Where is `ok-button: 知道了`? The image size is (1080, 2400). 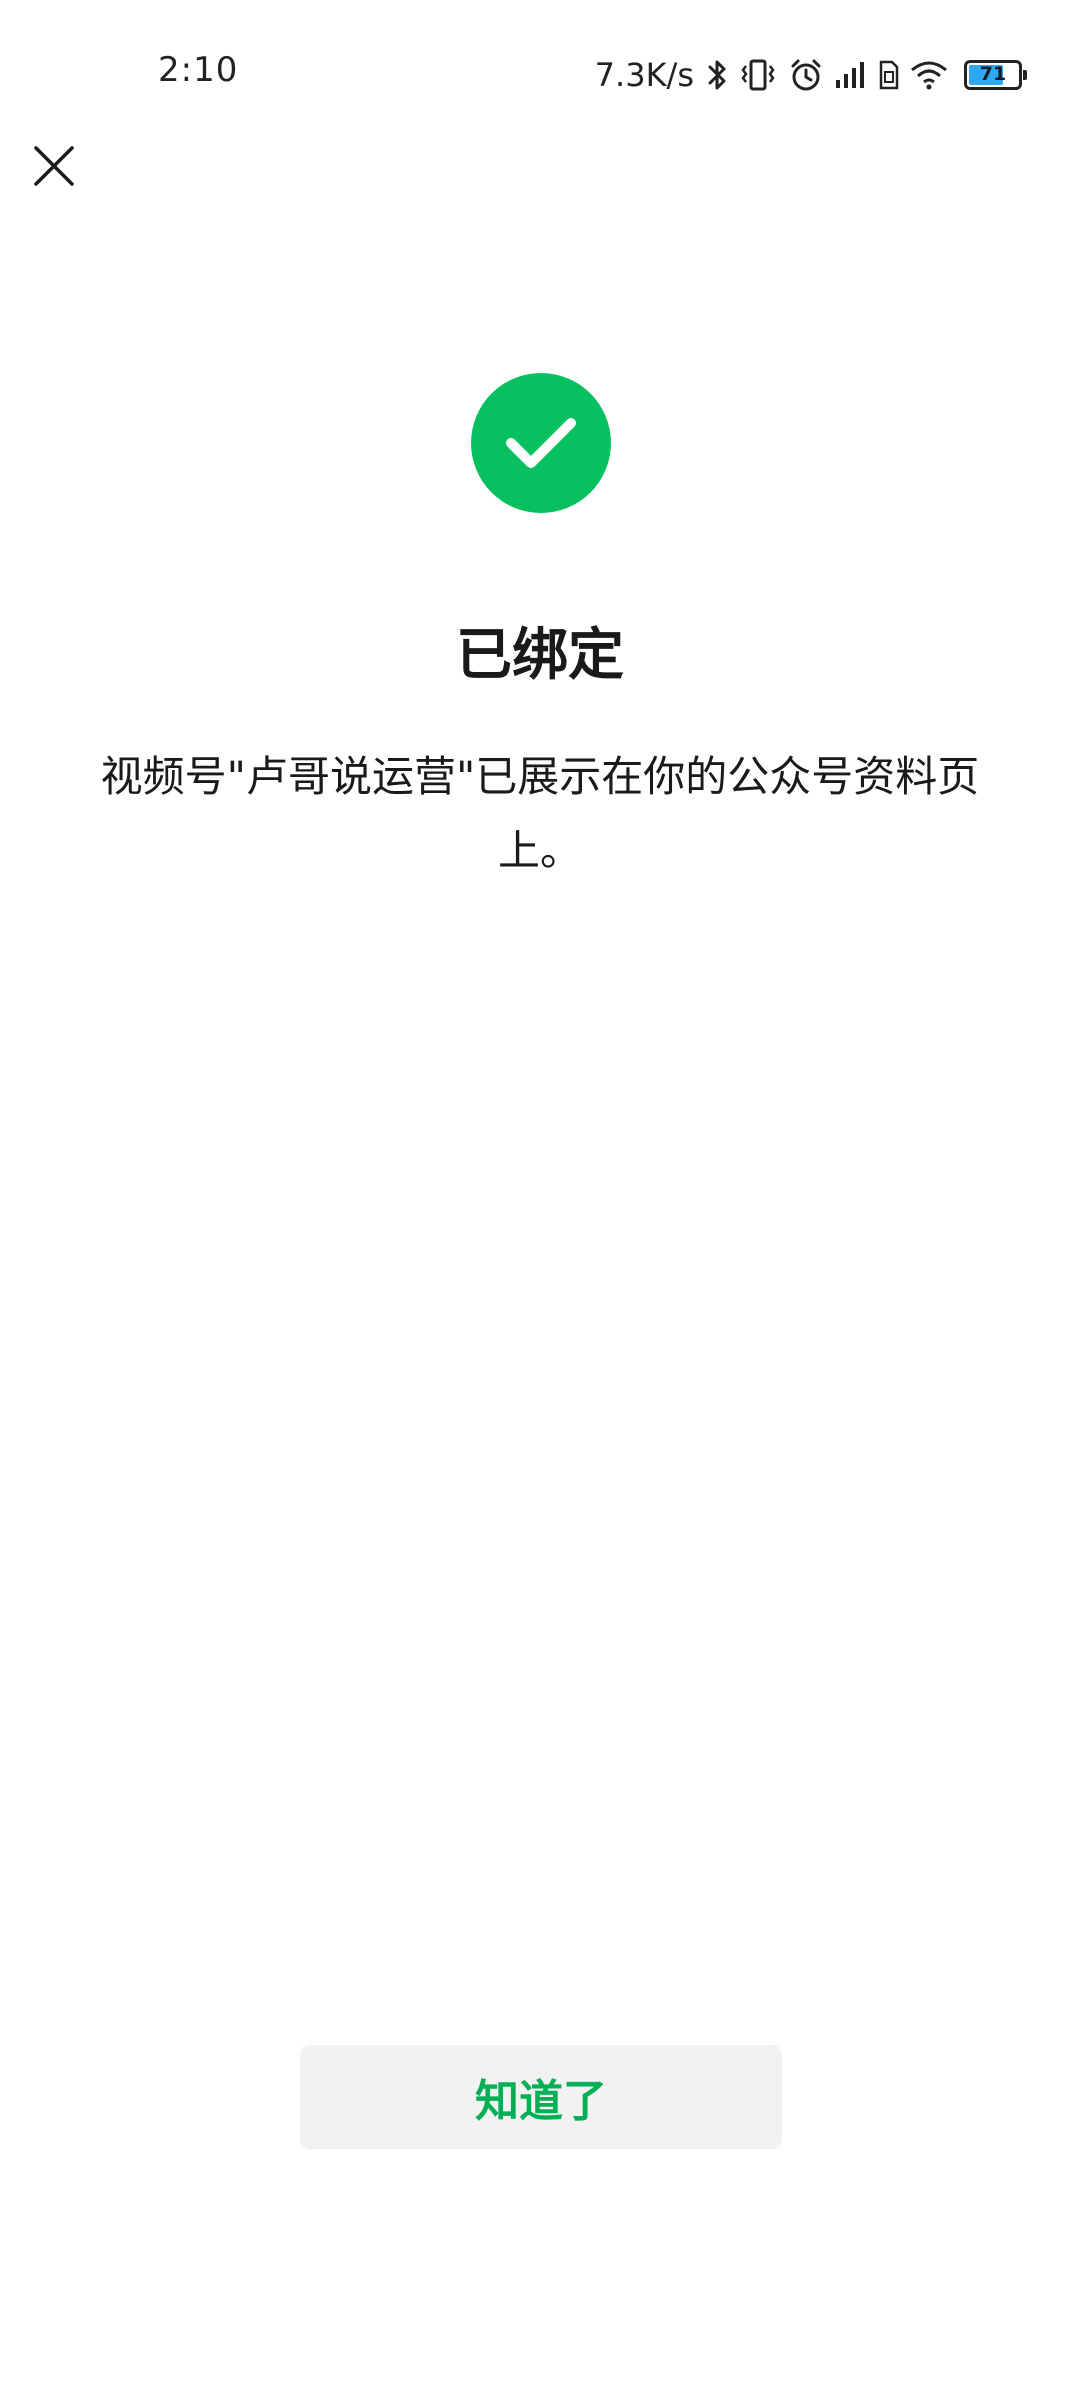
ok-button: 知道了 is located at coordinates (541, 2097).